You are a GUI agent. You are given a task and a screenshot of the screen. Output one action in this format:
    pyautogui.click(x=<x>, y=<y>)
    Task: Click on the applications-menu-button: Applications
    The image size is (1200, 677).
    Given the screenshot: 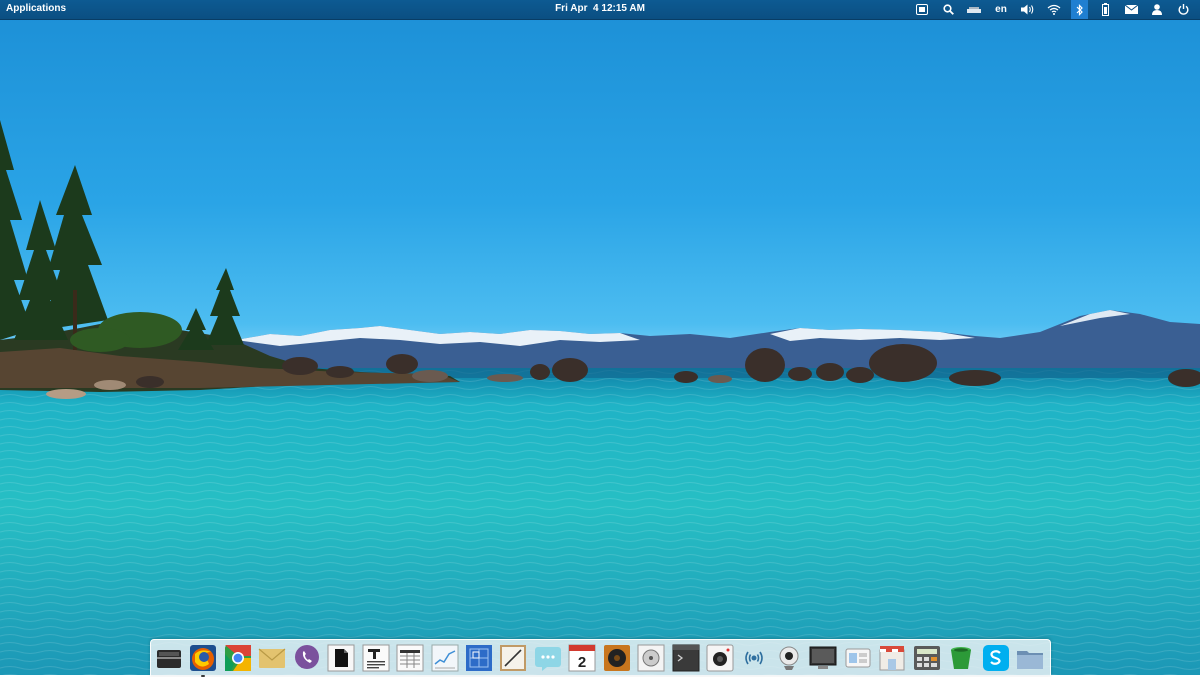 What is the action you would take?
    pyautogui.click(x=36, y=9)
    